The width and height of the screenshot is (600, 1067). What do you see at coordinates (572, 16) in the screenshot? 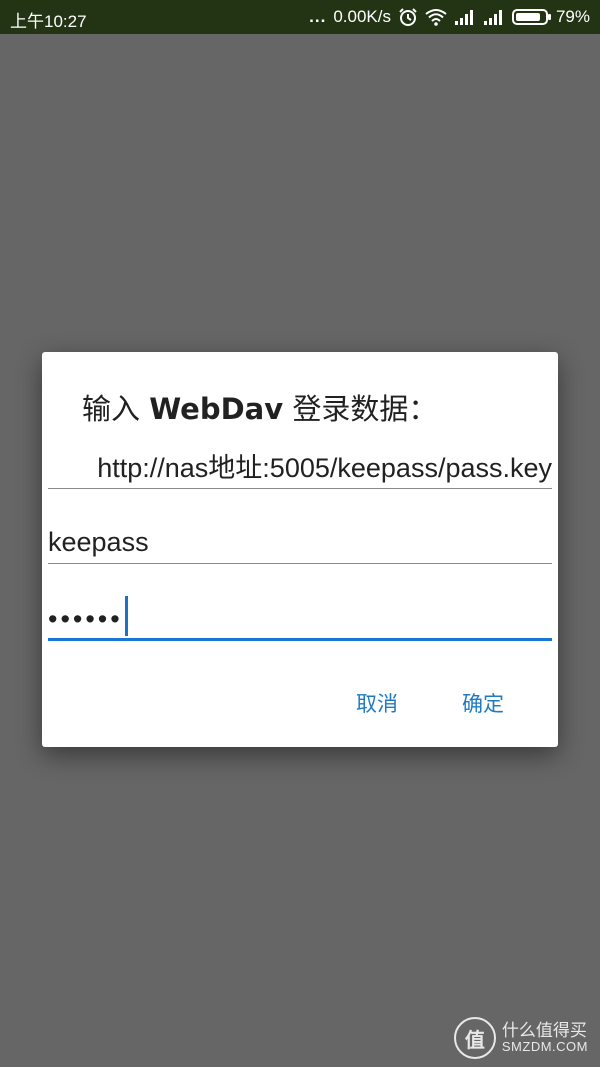
I see `battery-percent: 79%` at bounding box center [572, 16].